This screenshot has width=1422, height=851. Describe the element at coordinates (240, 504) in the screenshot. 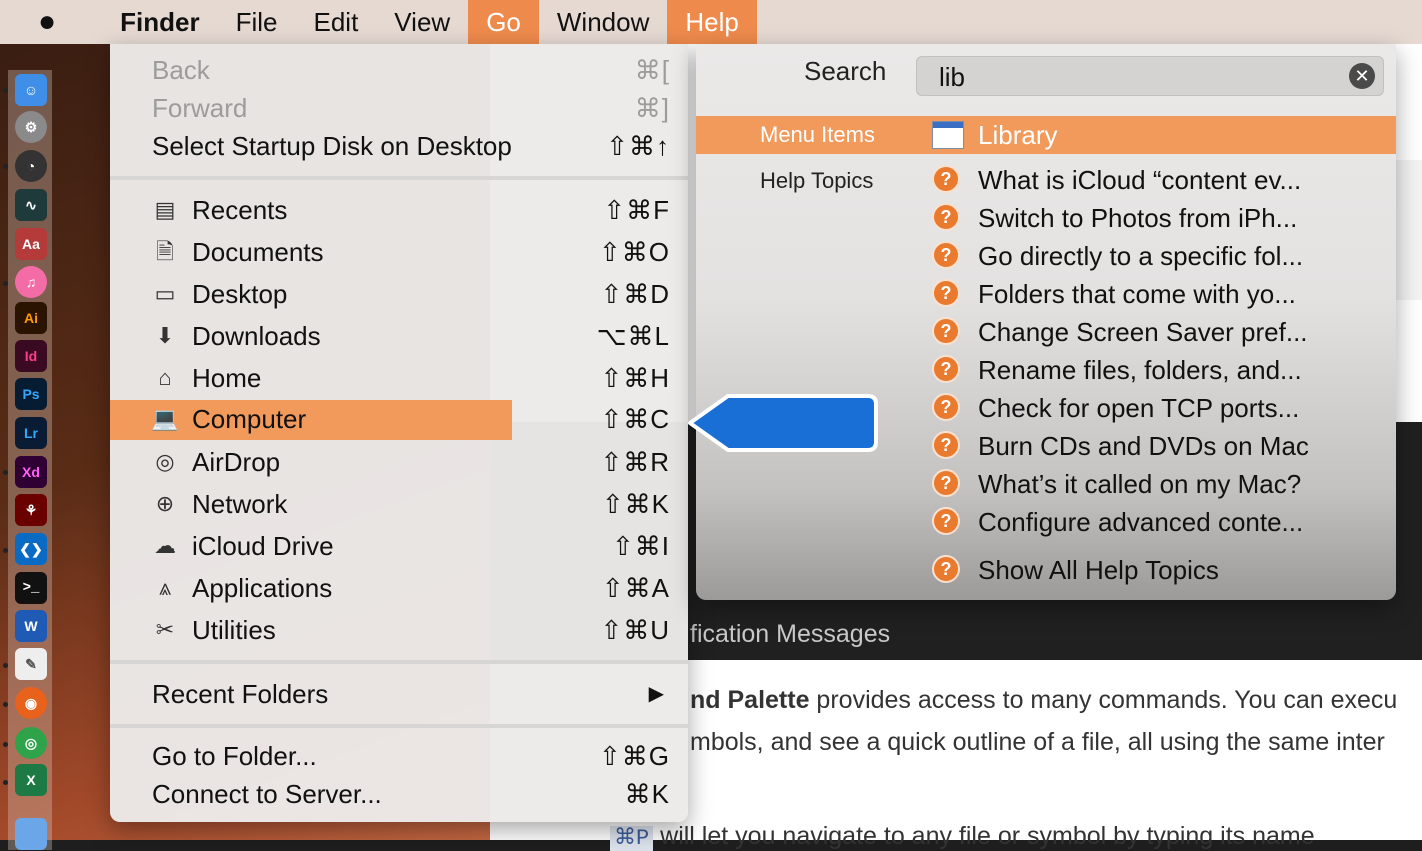

I see `menu-item-label: Network` at that location.